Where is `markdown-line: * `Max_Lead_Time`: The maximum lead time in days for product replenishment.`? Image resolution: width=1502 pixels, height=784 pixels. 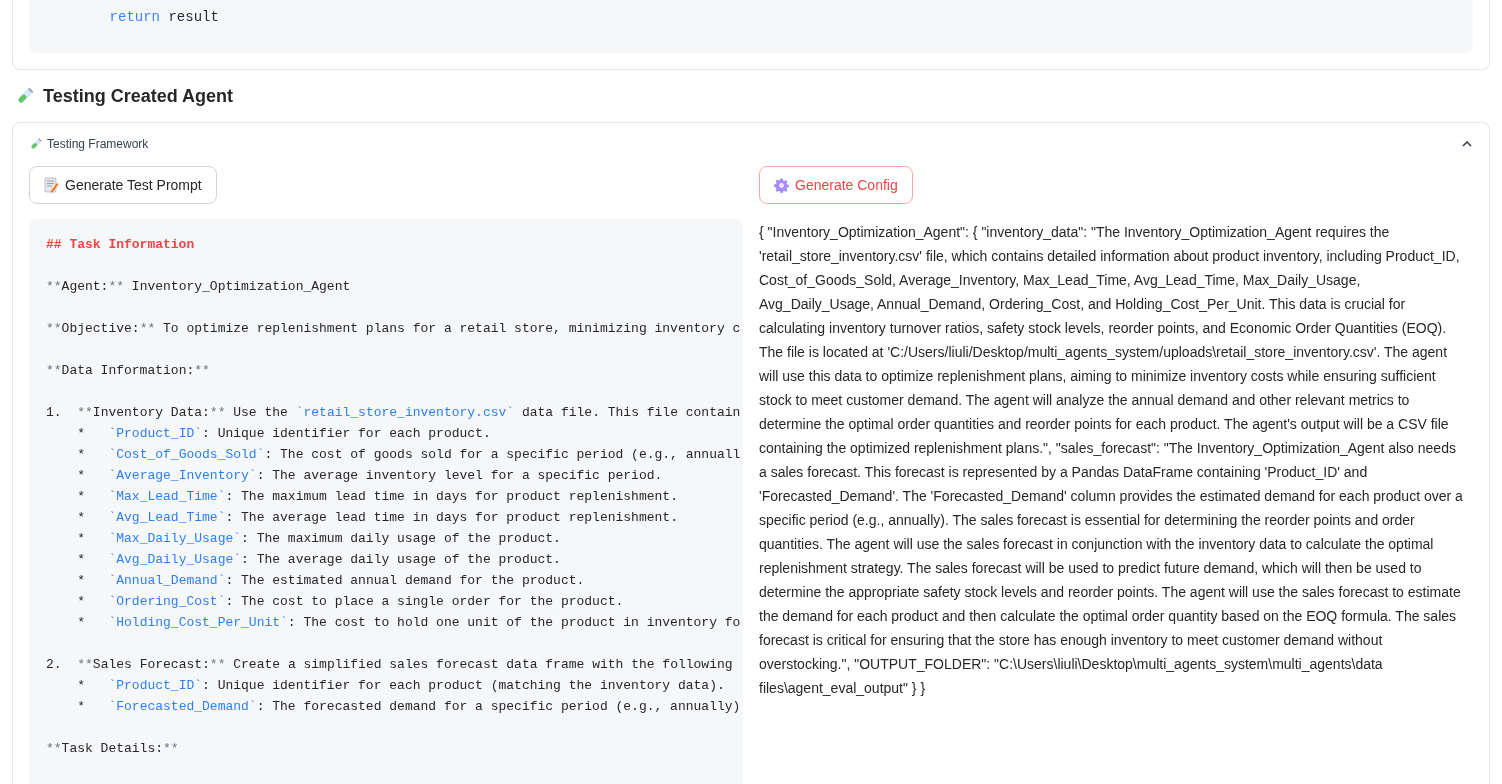
markdown-line: * `Max_Lead_Time`: The maximum lead time in days for product replenishment. is located at coordinates (377, 497).